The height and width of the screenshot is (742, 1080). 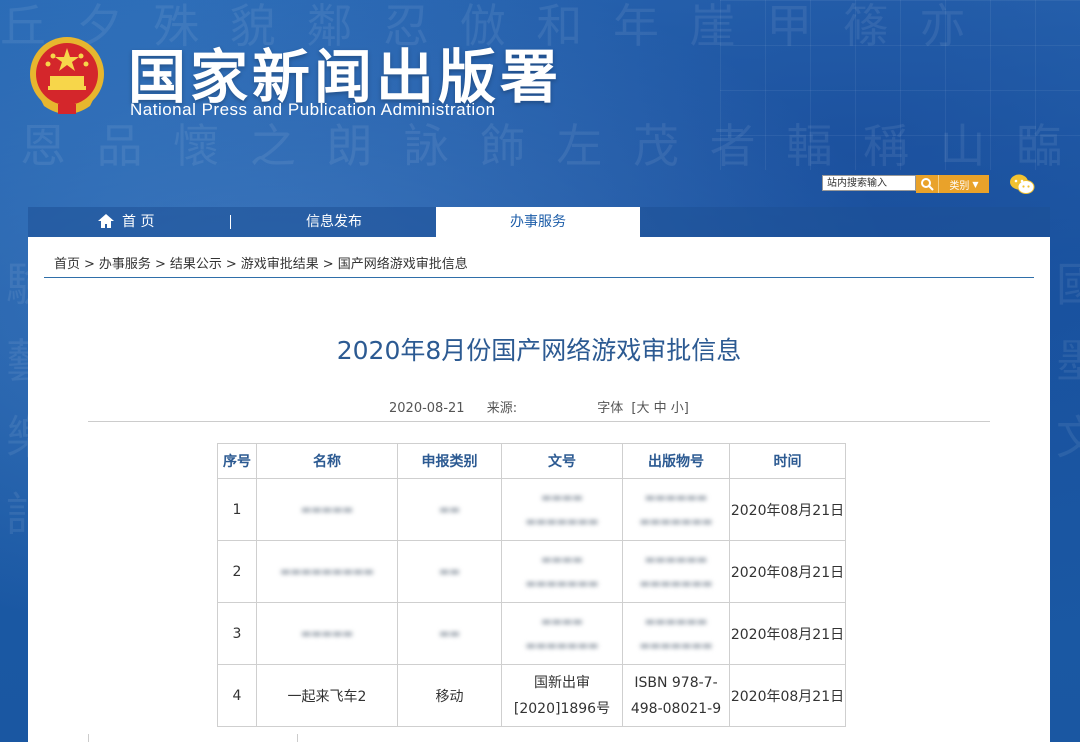 What do you see at coordinates (237, 509) in the screenshot?
I see `cell-no: 1` at bounding box center [237, 509].